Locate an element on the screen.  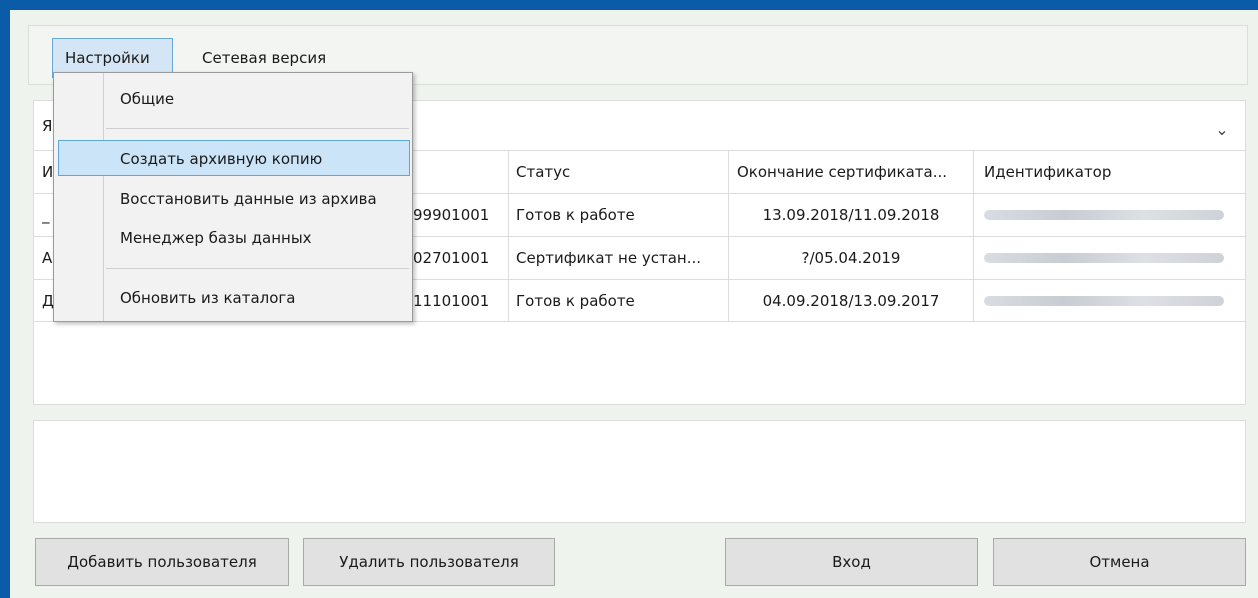
table-row-code: 02701001 is located at coordinates (459, 258).